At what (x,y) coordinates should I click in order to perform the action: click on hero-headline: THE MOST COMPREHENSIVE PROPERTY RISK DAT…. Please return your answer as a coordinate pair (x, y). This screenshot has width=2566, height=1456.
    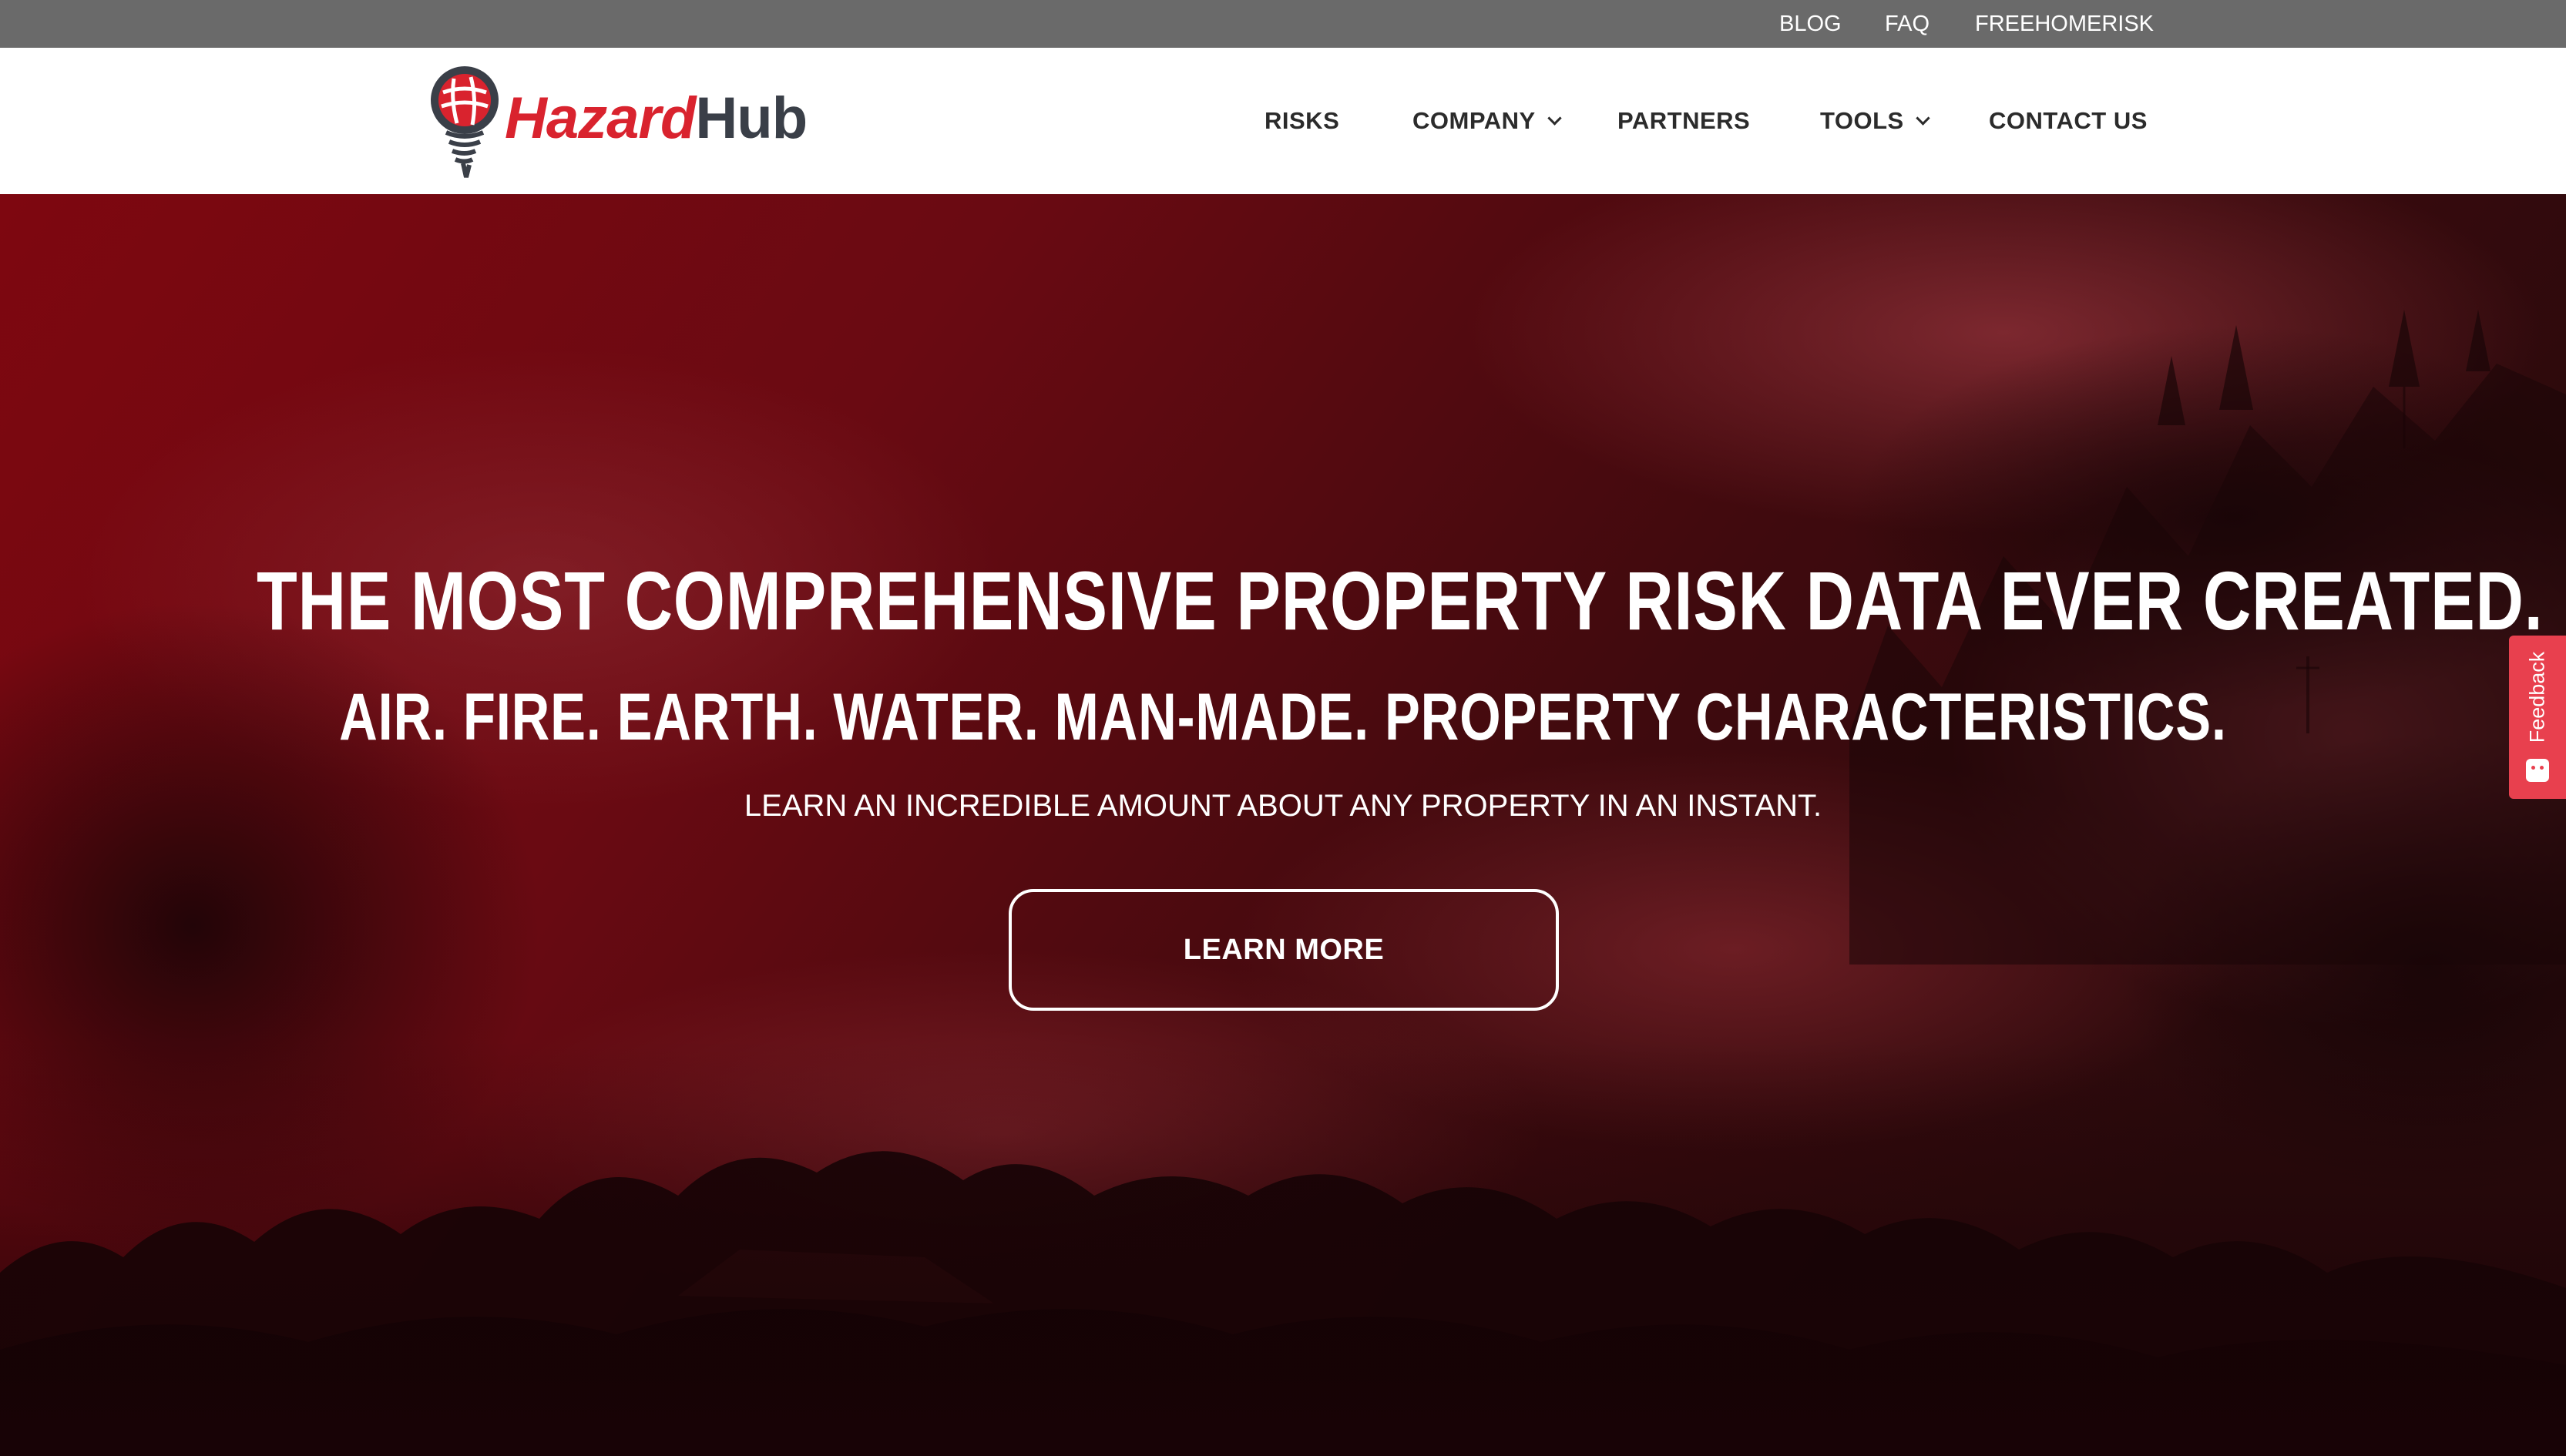
    Looking at the image, I should click on (1400, 600).